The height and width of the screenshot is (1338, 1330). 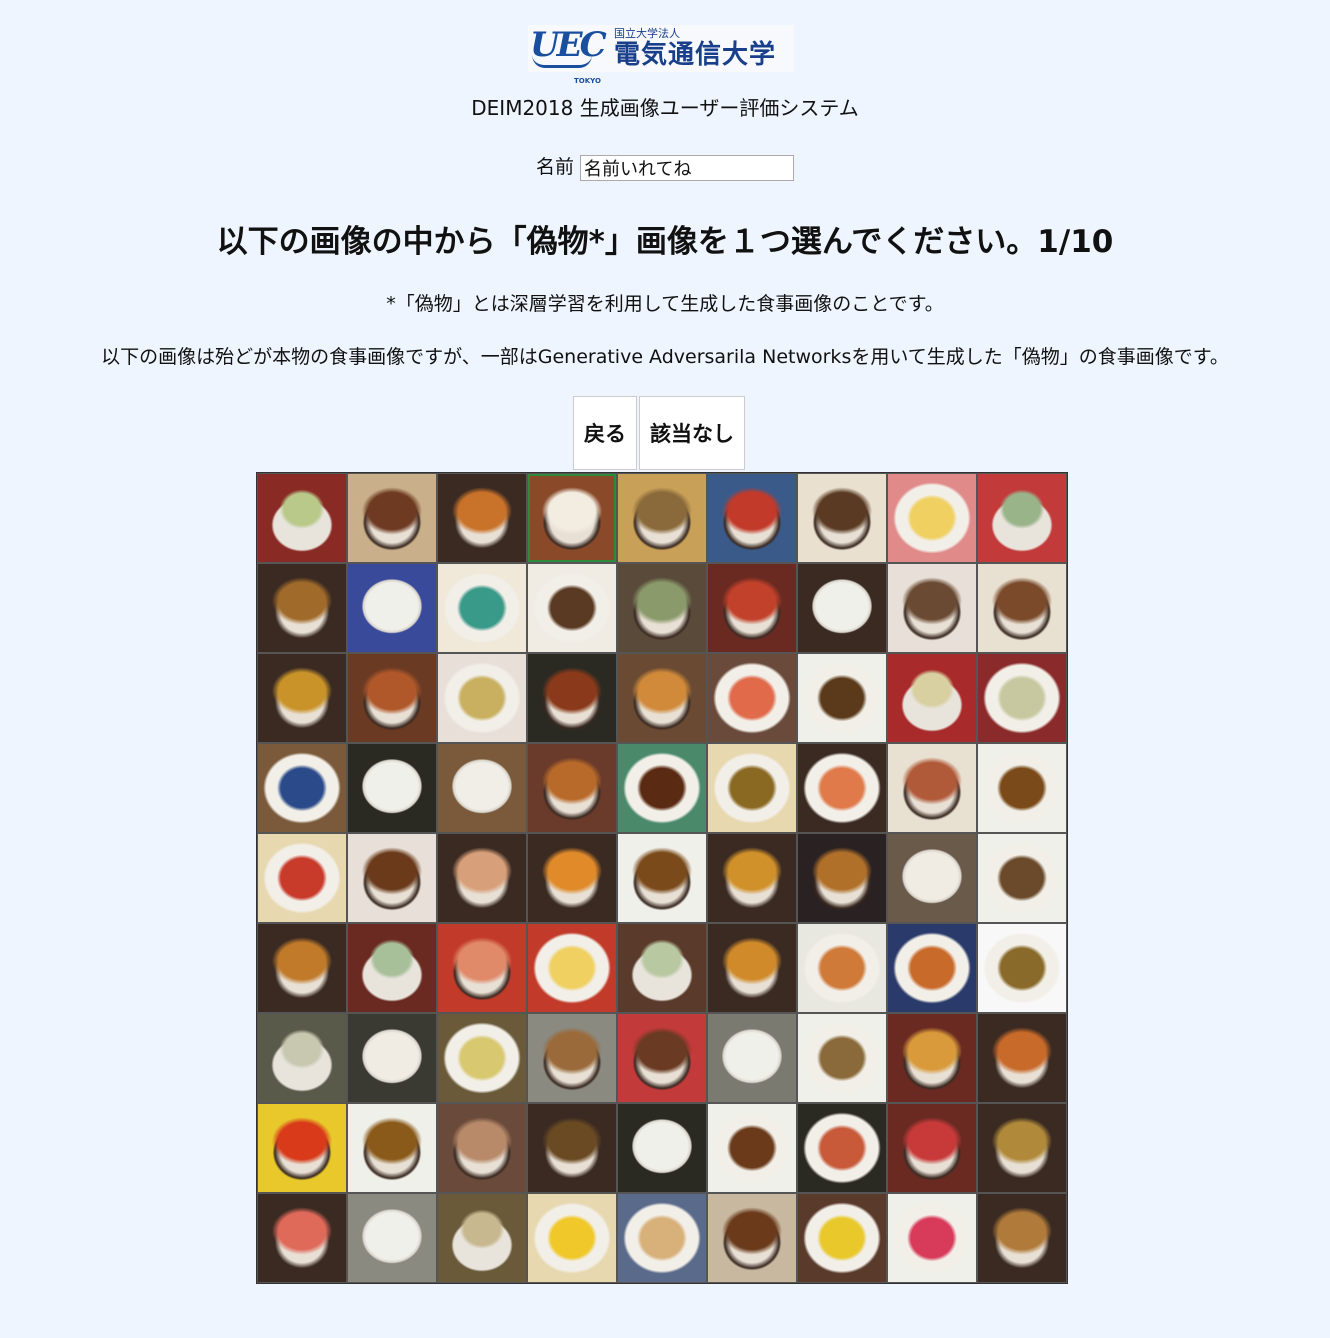 I want to click on name-row: 名前, so click(x=665, y=167).